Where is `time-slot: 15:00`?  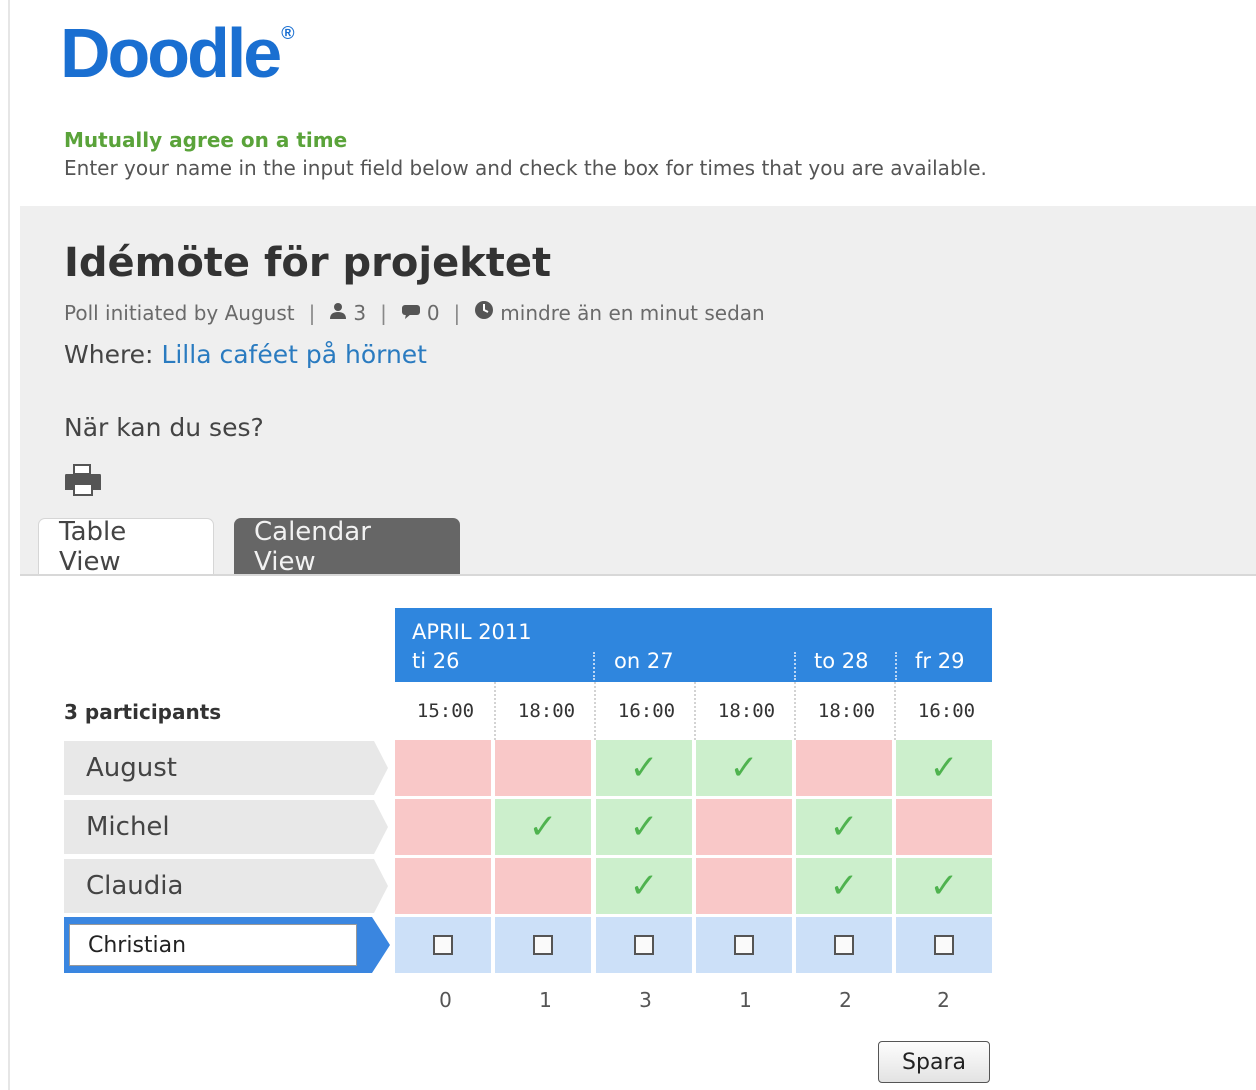 time-slot: 15:00 is located at coordinates (445, 711).